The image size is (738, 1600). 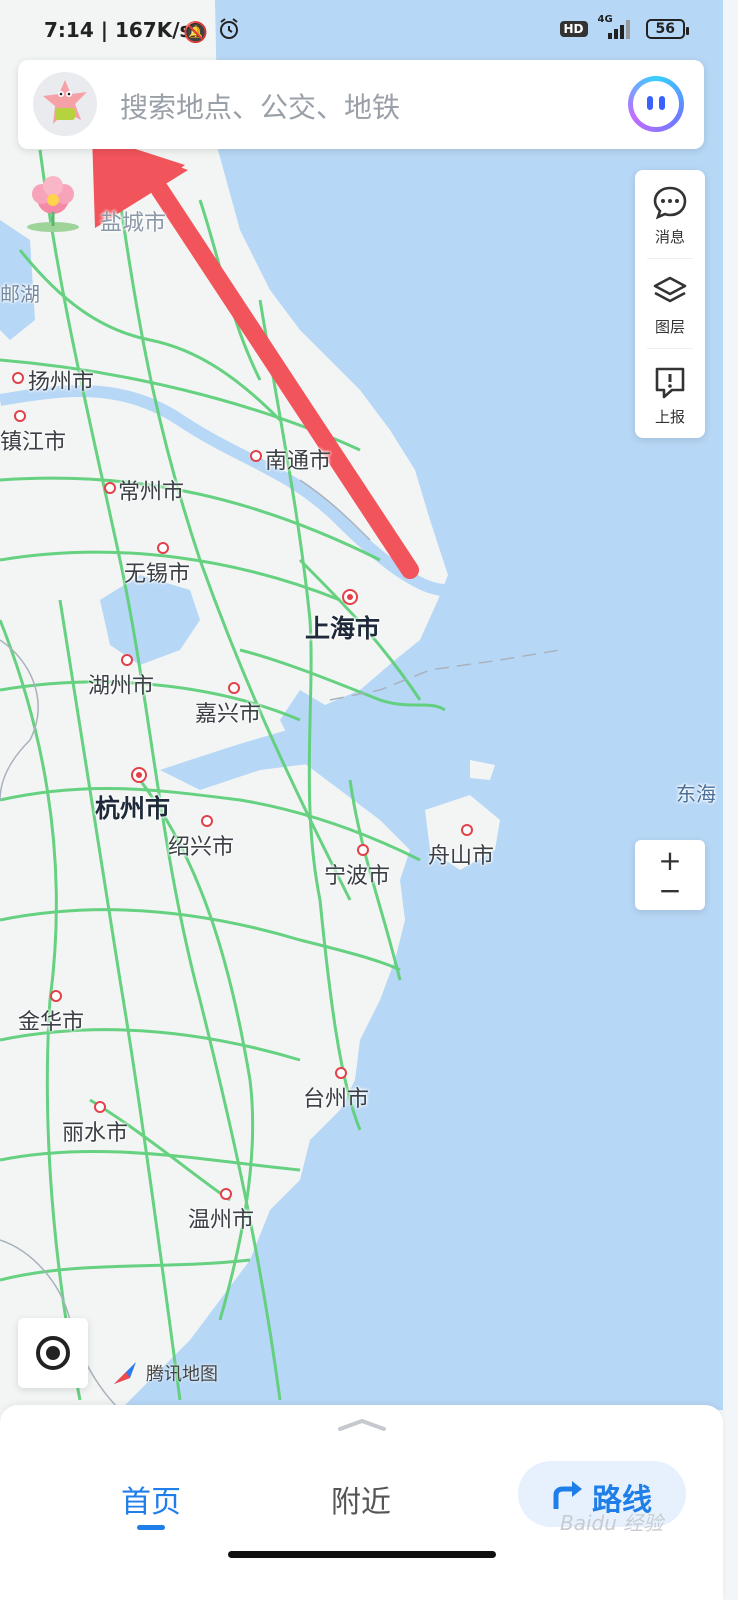 What do you see at coordinates (65, 104) in the screenshot?
I see `avatar` at bounding box center [65, 104].